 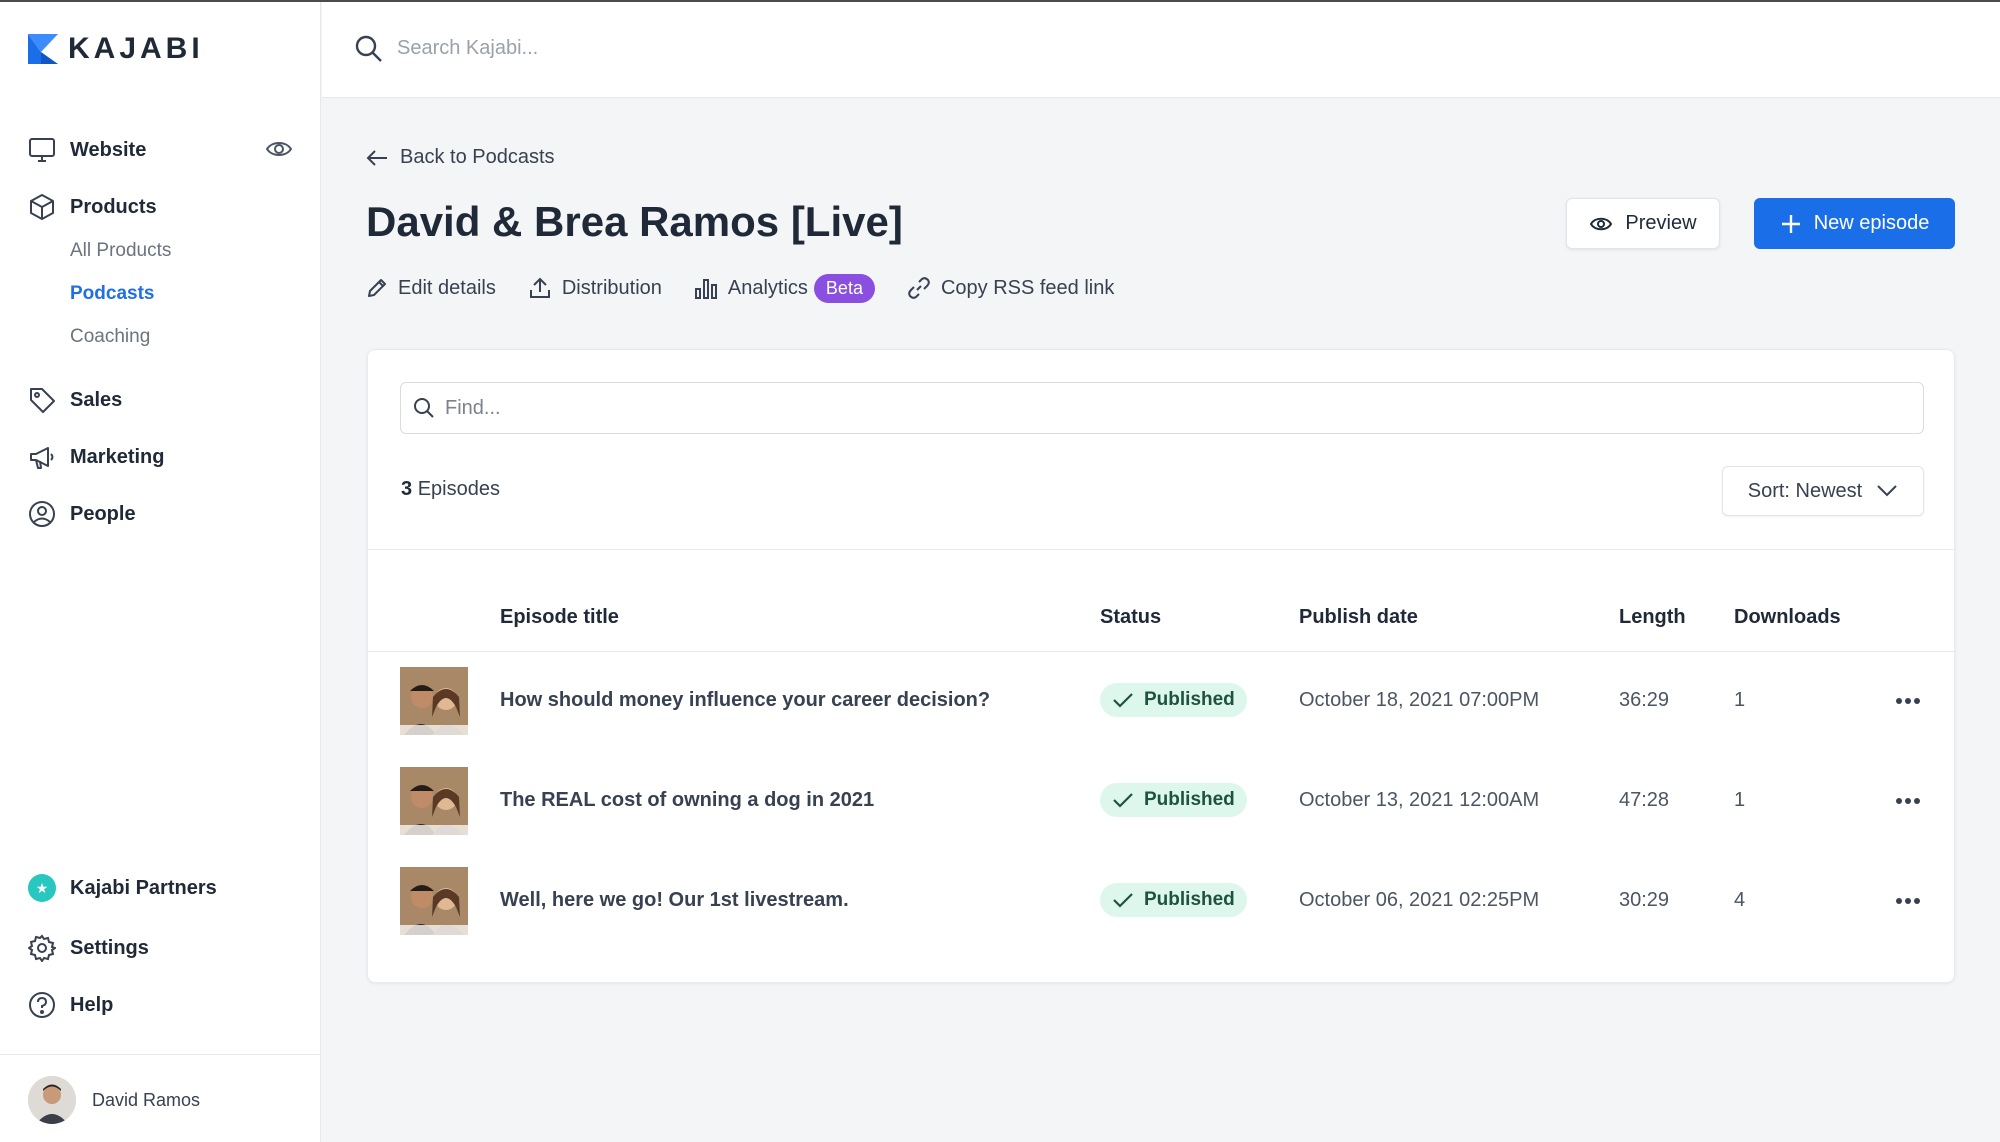 I want to click on find-field, so click(x=1162, y=408).